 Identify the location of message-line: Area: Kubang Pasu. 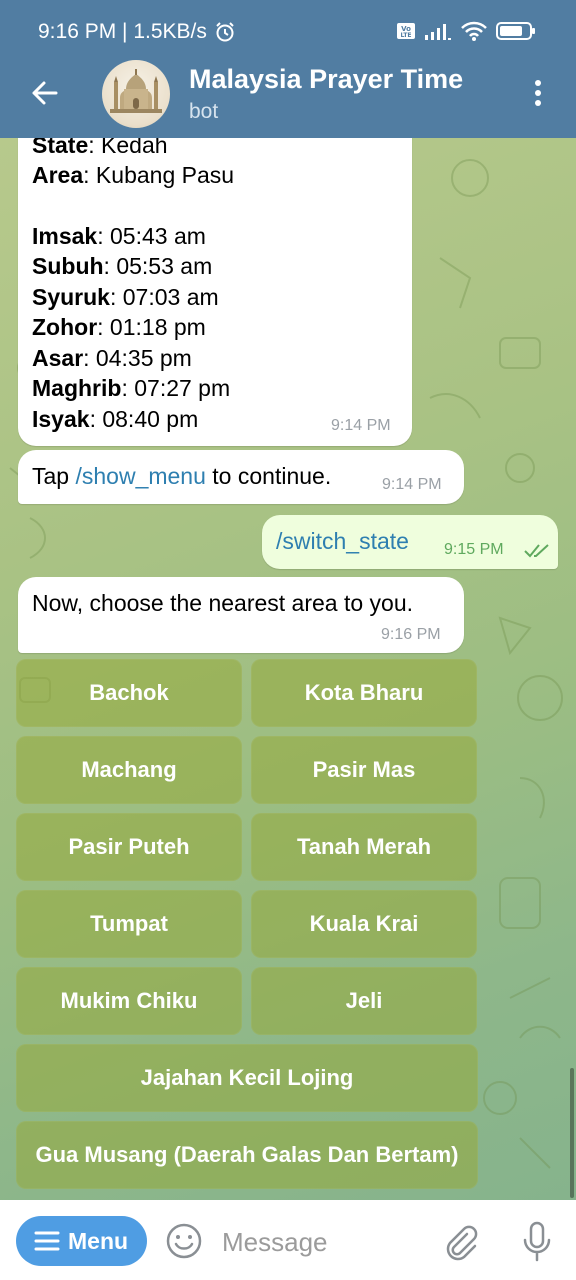
(133, 175).